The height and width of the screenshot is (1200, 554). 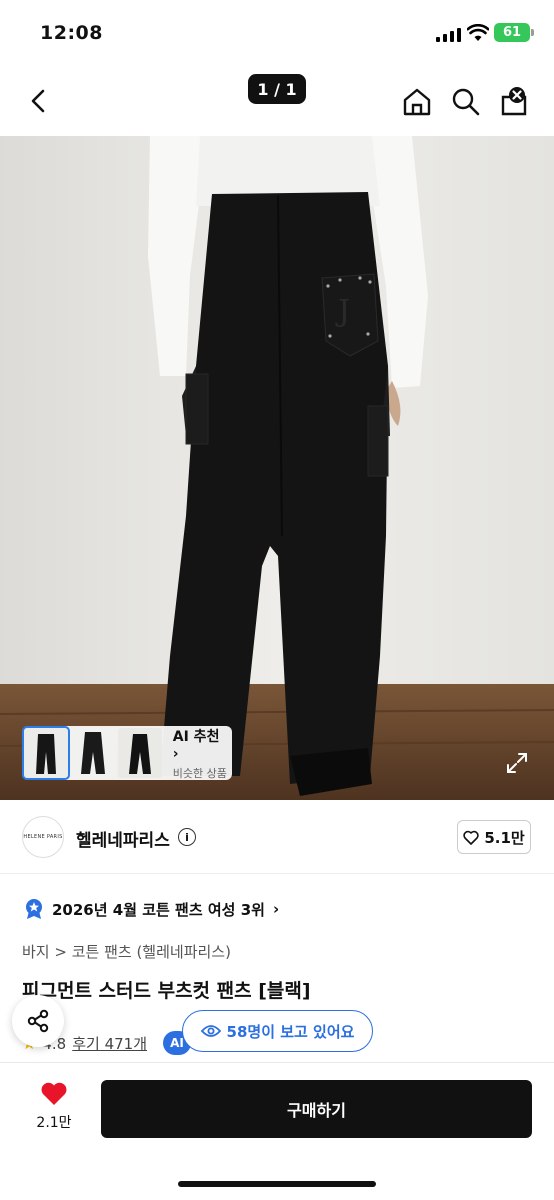 I want to click on info-icon: i, so click(x=187, y=837).